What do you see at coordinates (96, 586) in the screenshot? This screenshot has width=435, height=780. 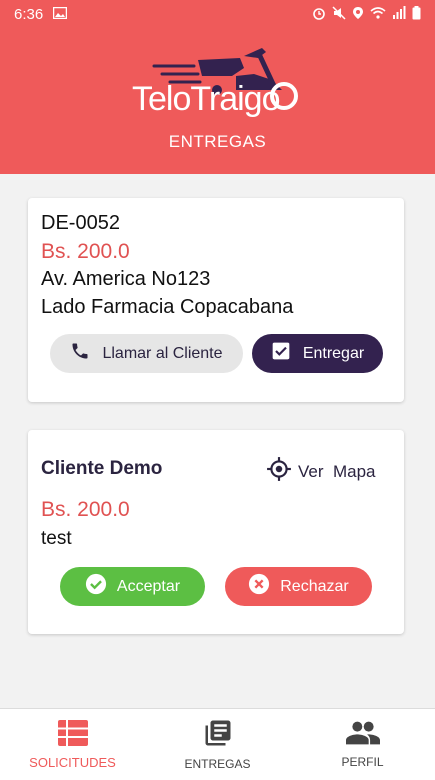 I see `check-circle-icon` at bounding box center [96, 586].